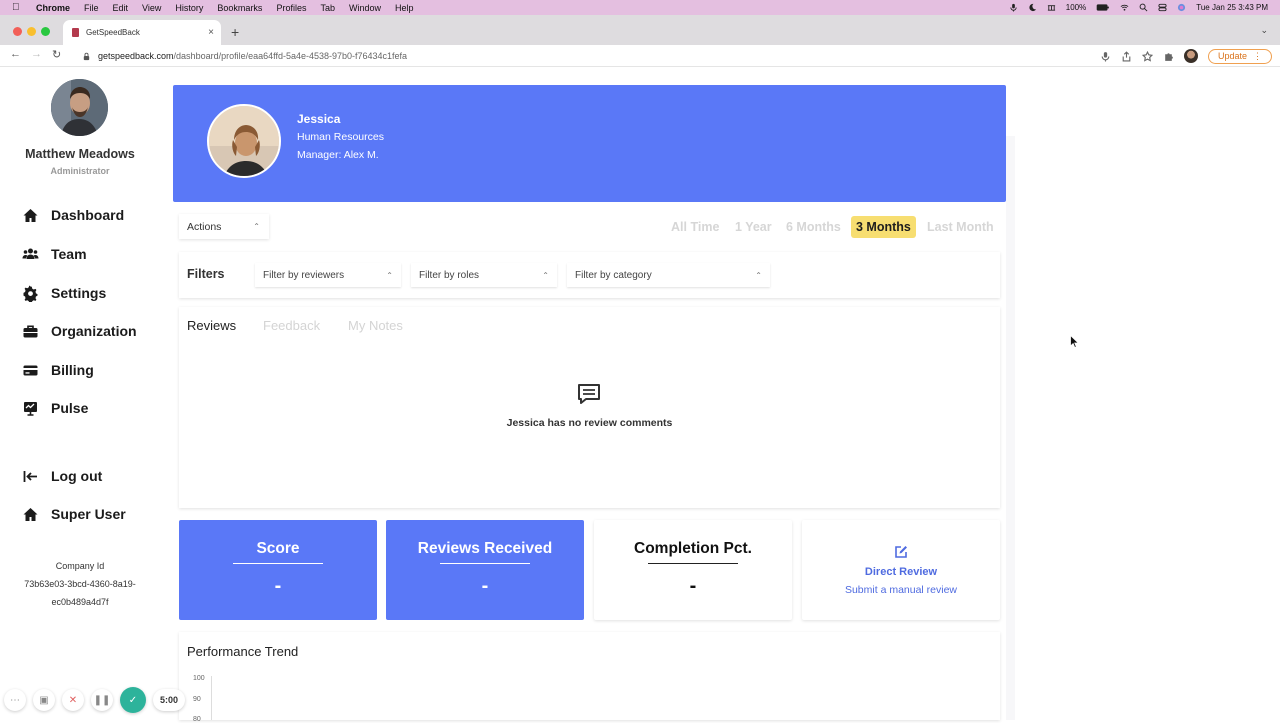  Describe the element at coordinates (79, 107) in the screenshot. I see `user-avatar` at that location.